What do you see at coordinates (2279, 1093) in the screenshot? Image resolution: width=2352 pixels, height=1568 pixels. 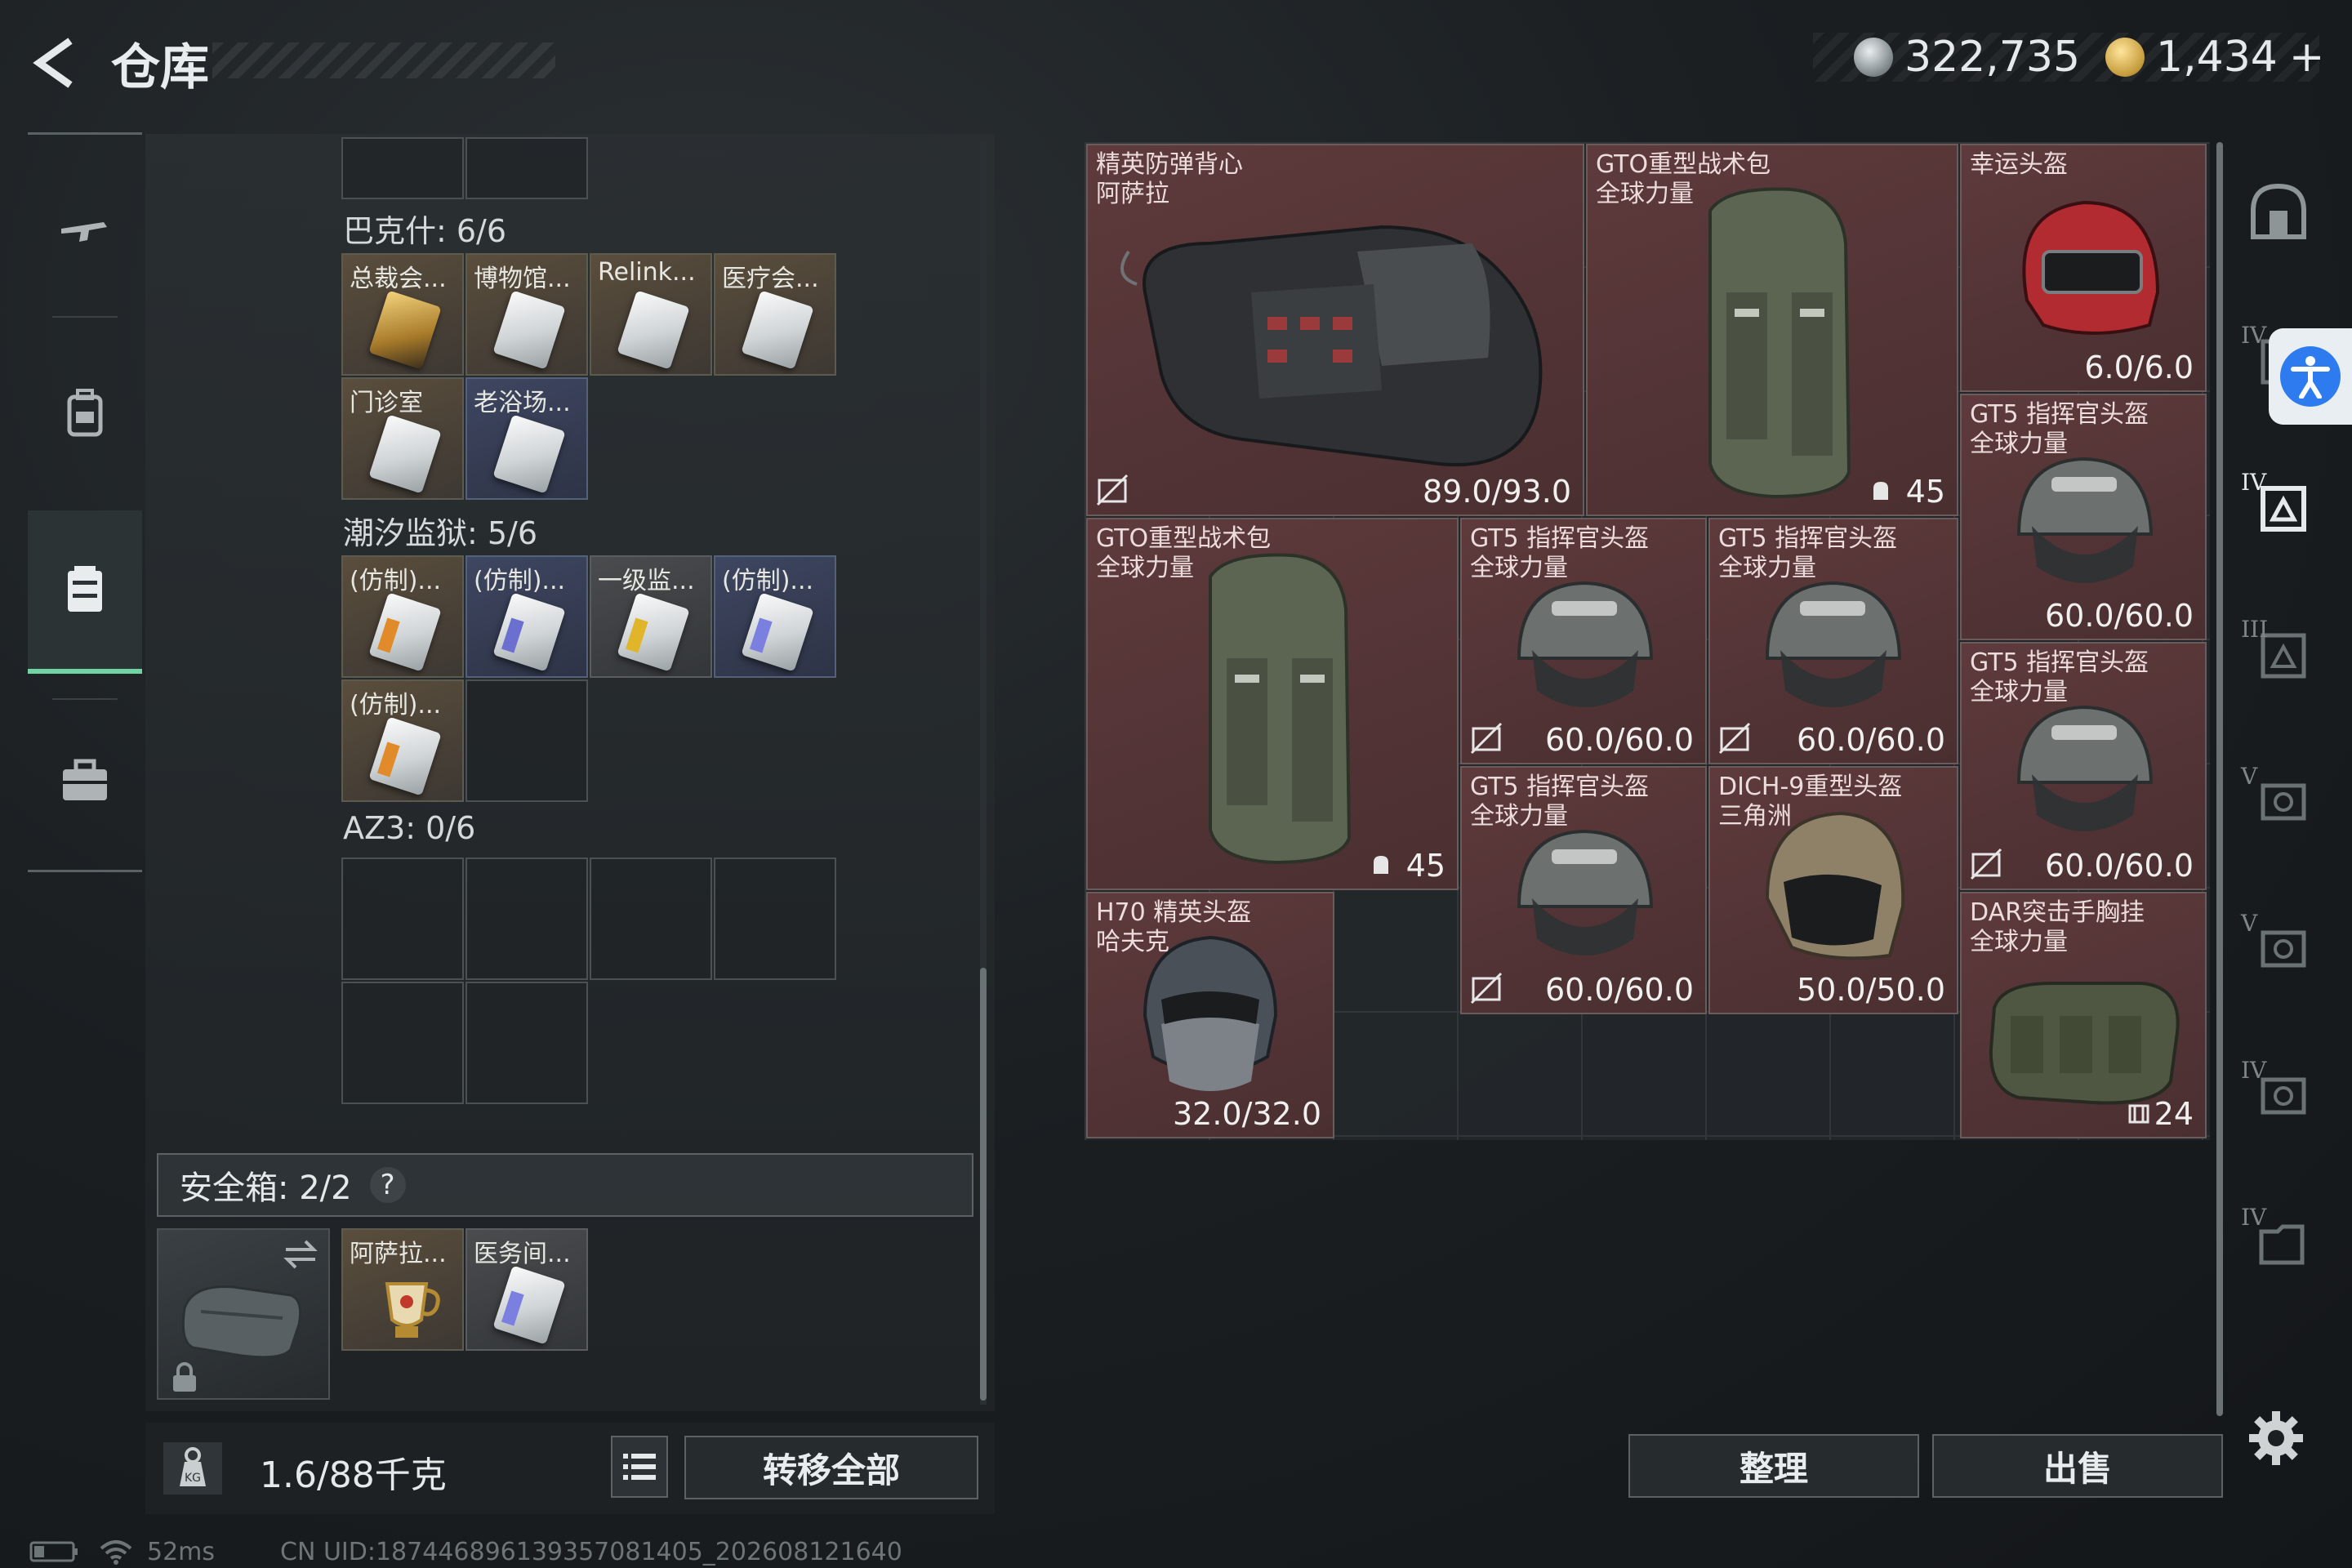 I see `filter-tier-IV-b: IV` at bounding box center [2279, 1093].